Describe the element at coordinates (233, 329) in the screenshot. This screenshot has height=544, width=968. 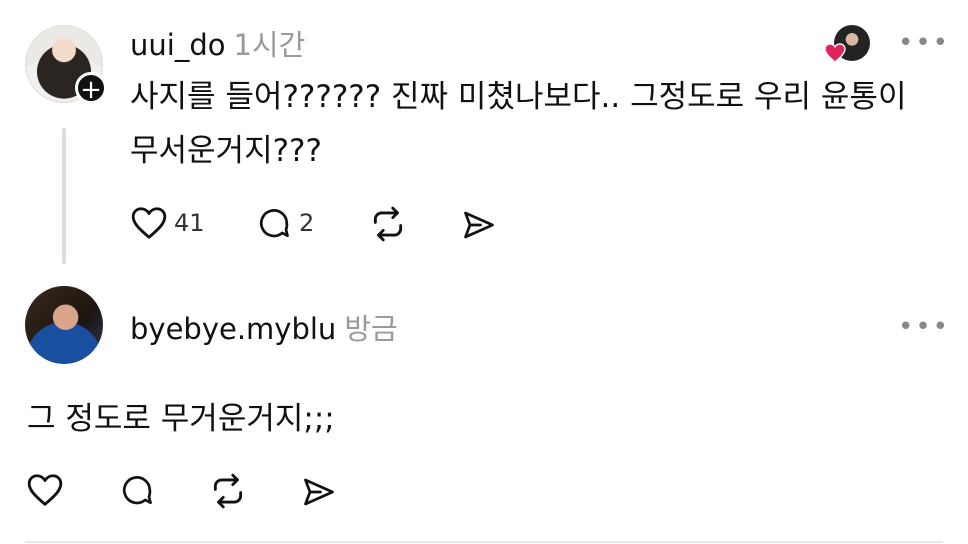
I see `username: byebye.myblu` at that location.